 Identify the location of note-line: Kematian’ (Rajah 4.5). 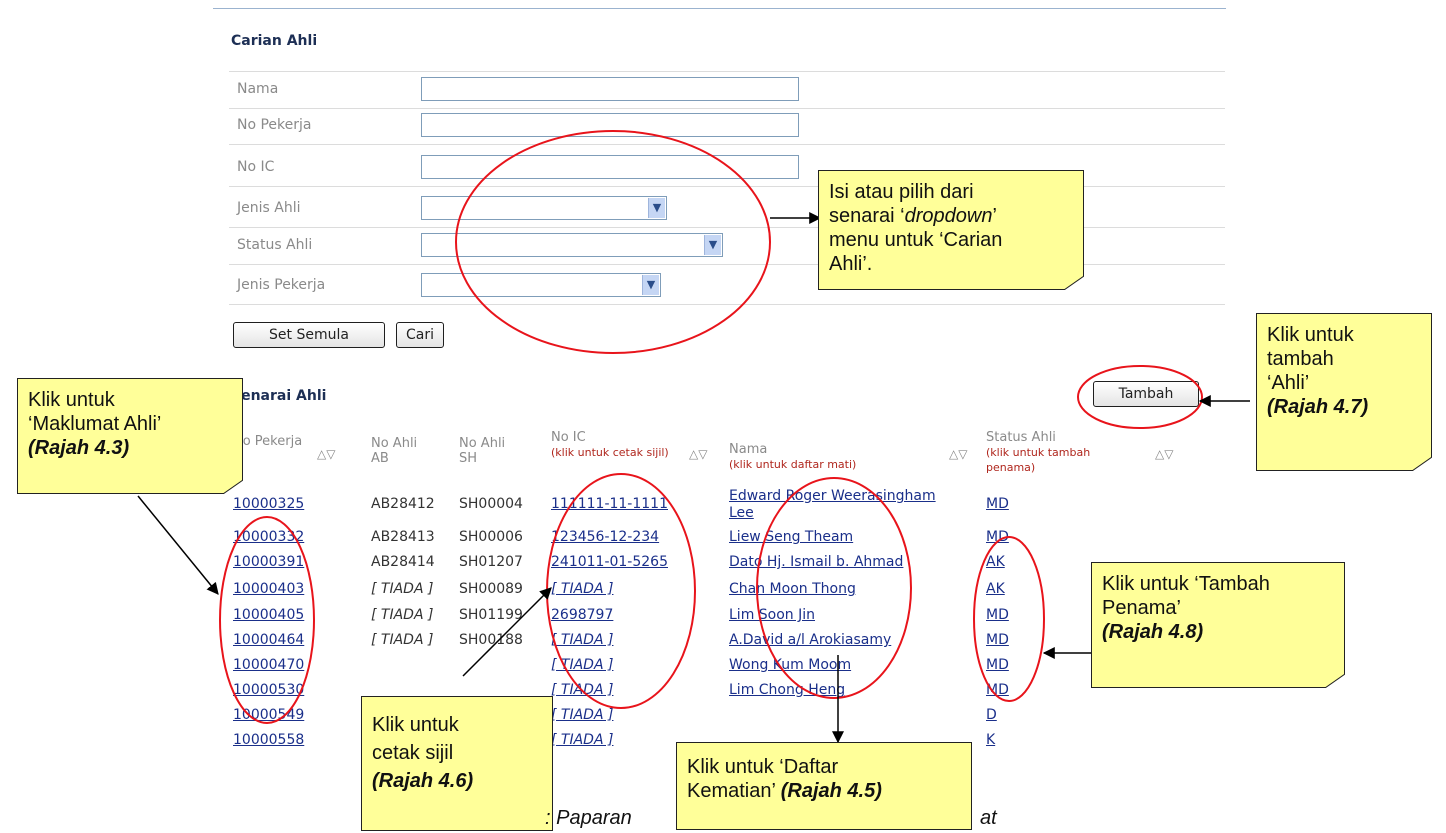
(824, 791).